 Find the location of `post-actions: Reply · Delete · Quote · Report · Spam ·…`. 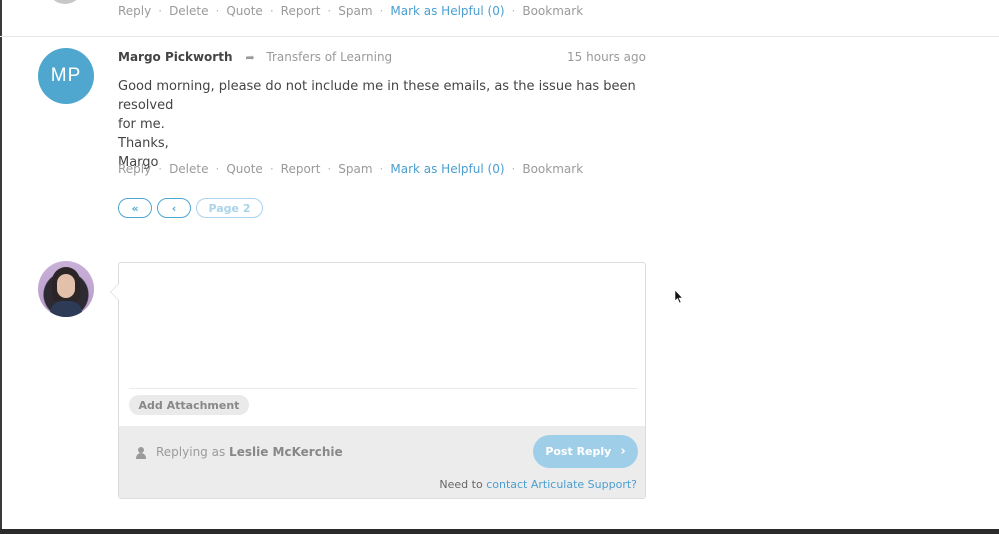

post-actions: Reply · Delete · Quote · Report · Spam ·… is located at coordinates (350, 169).